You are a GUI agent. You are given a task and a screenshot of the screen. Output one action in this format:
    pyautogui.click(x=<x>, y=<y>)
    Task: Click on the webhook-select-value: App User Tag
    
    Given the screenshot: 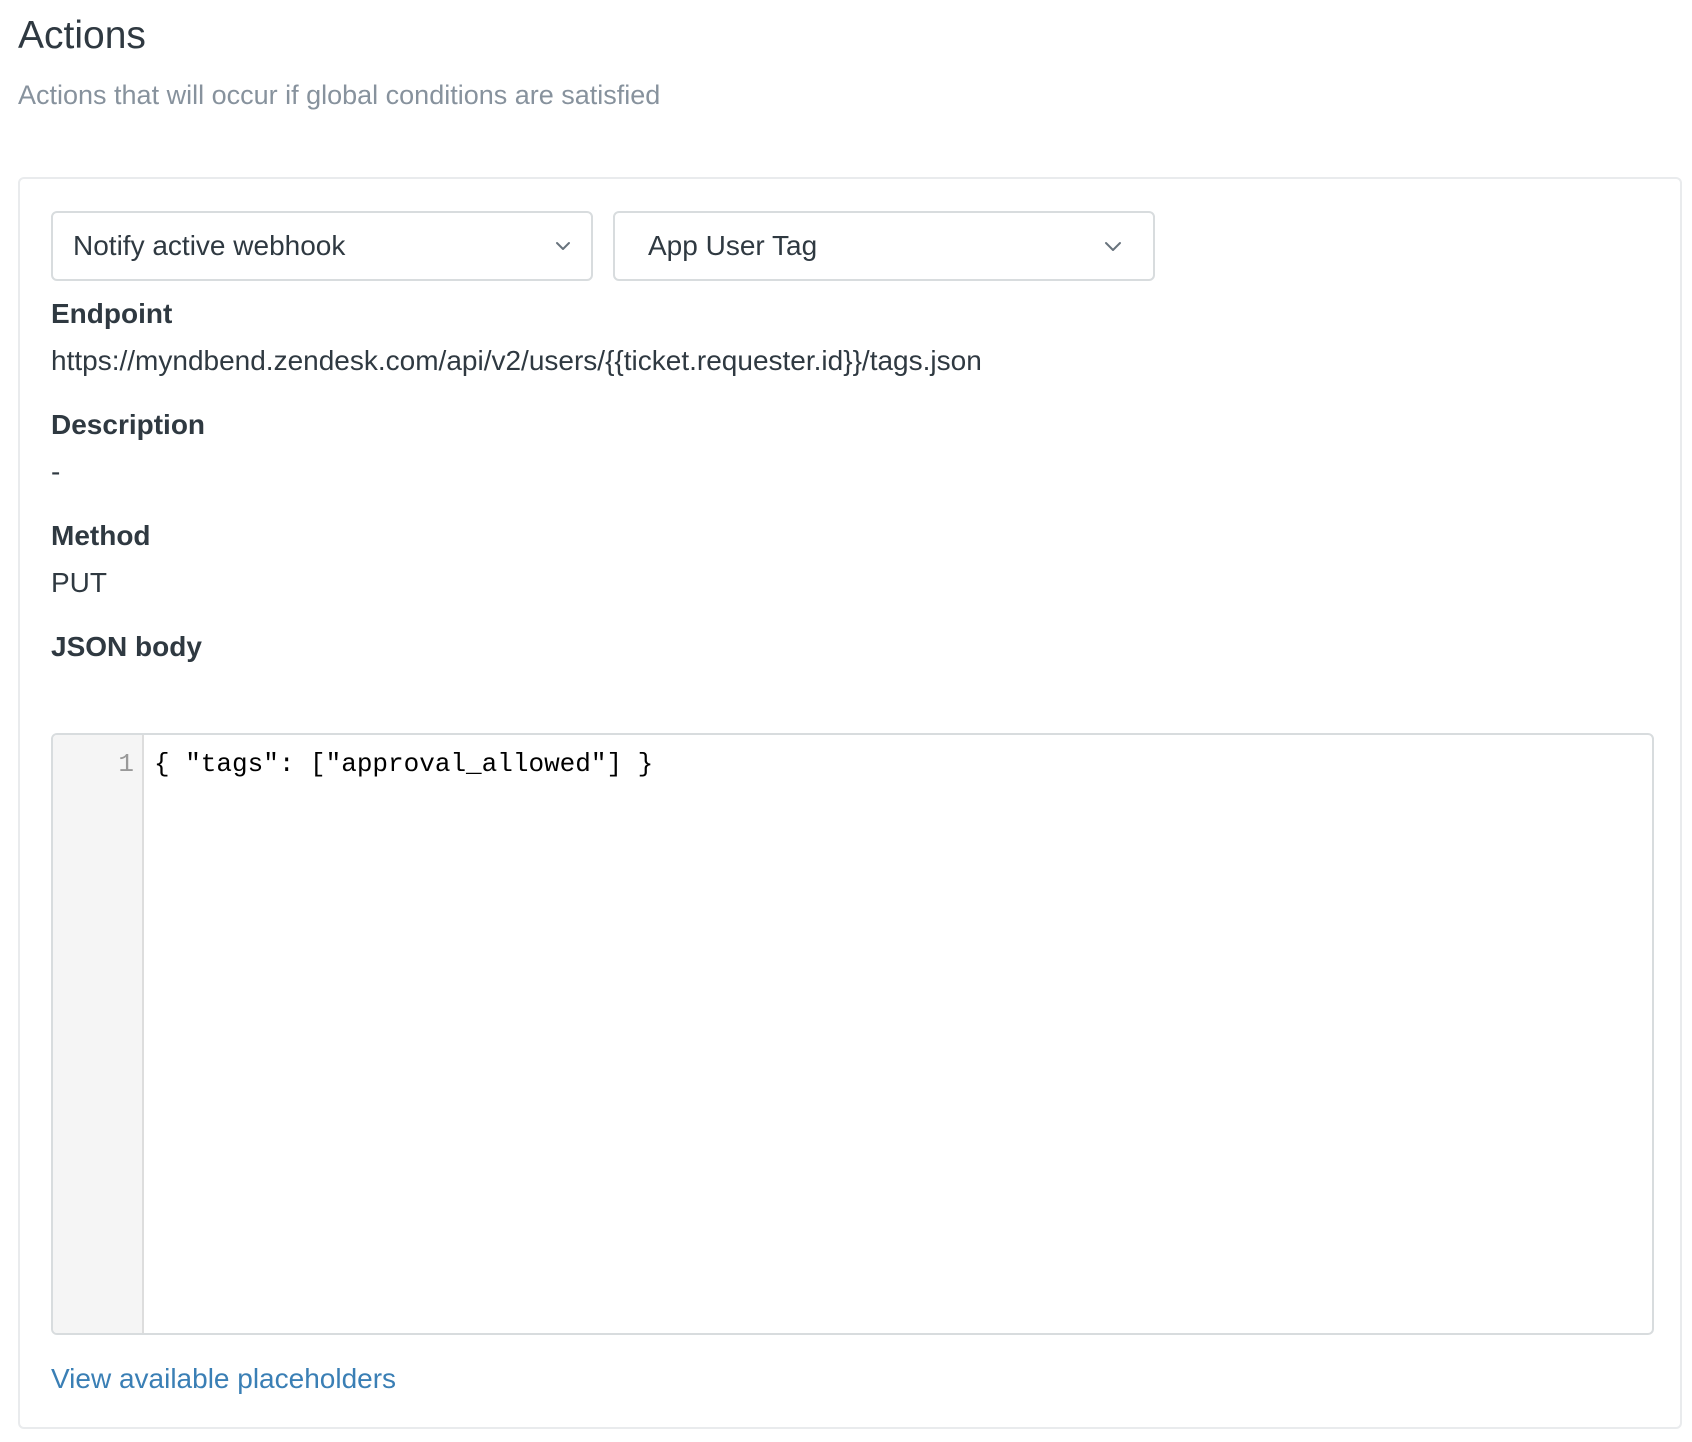 What is the action you would take?
    pyautogui.click(x=733, y=245)
    